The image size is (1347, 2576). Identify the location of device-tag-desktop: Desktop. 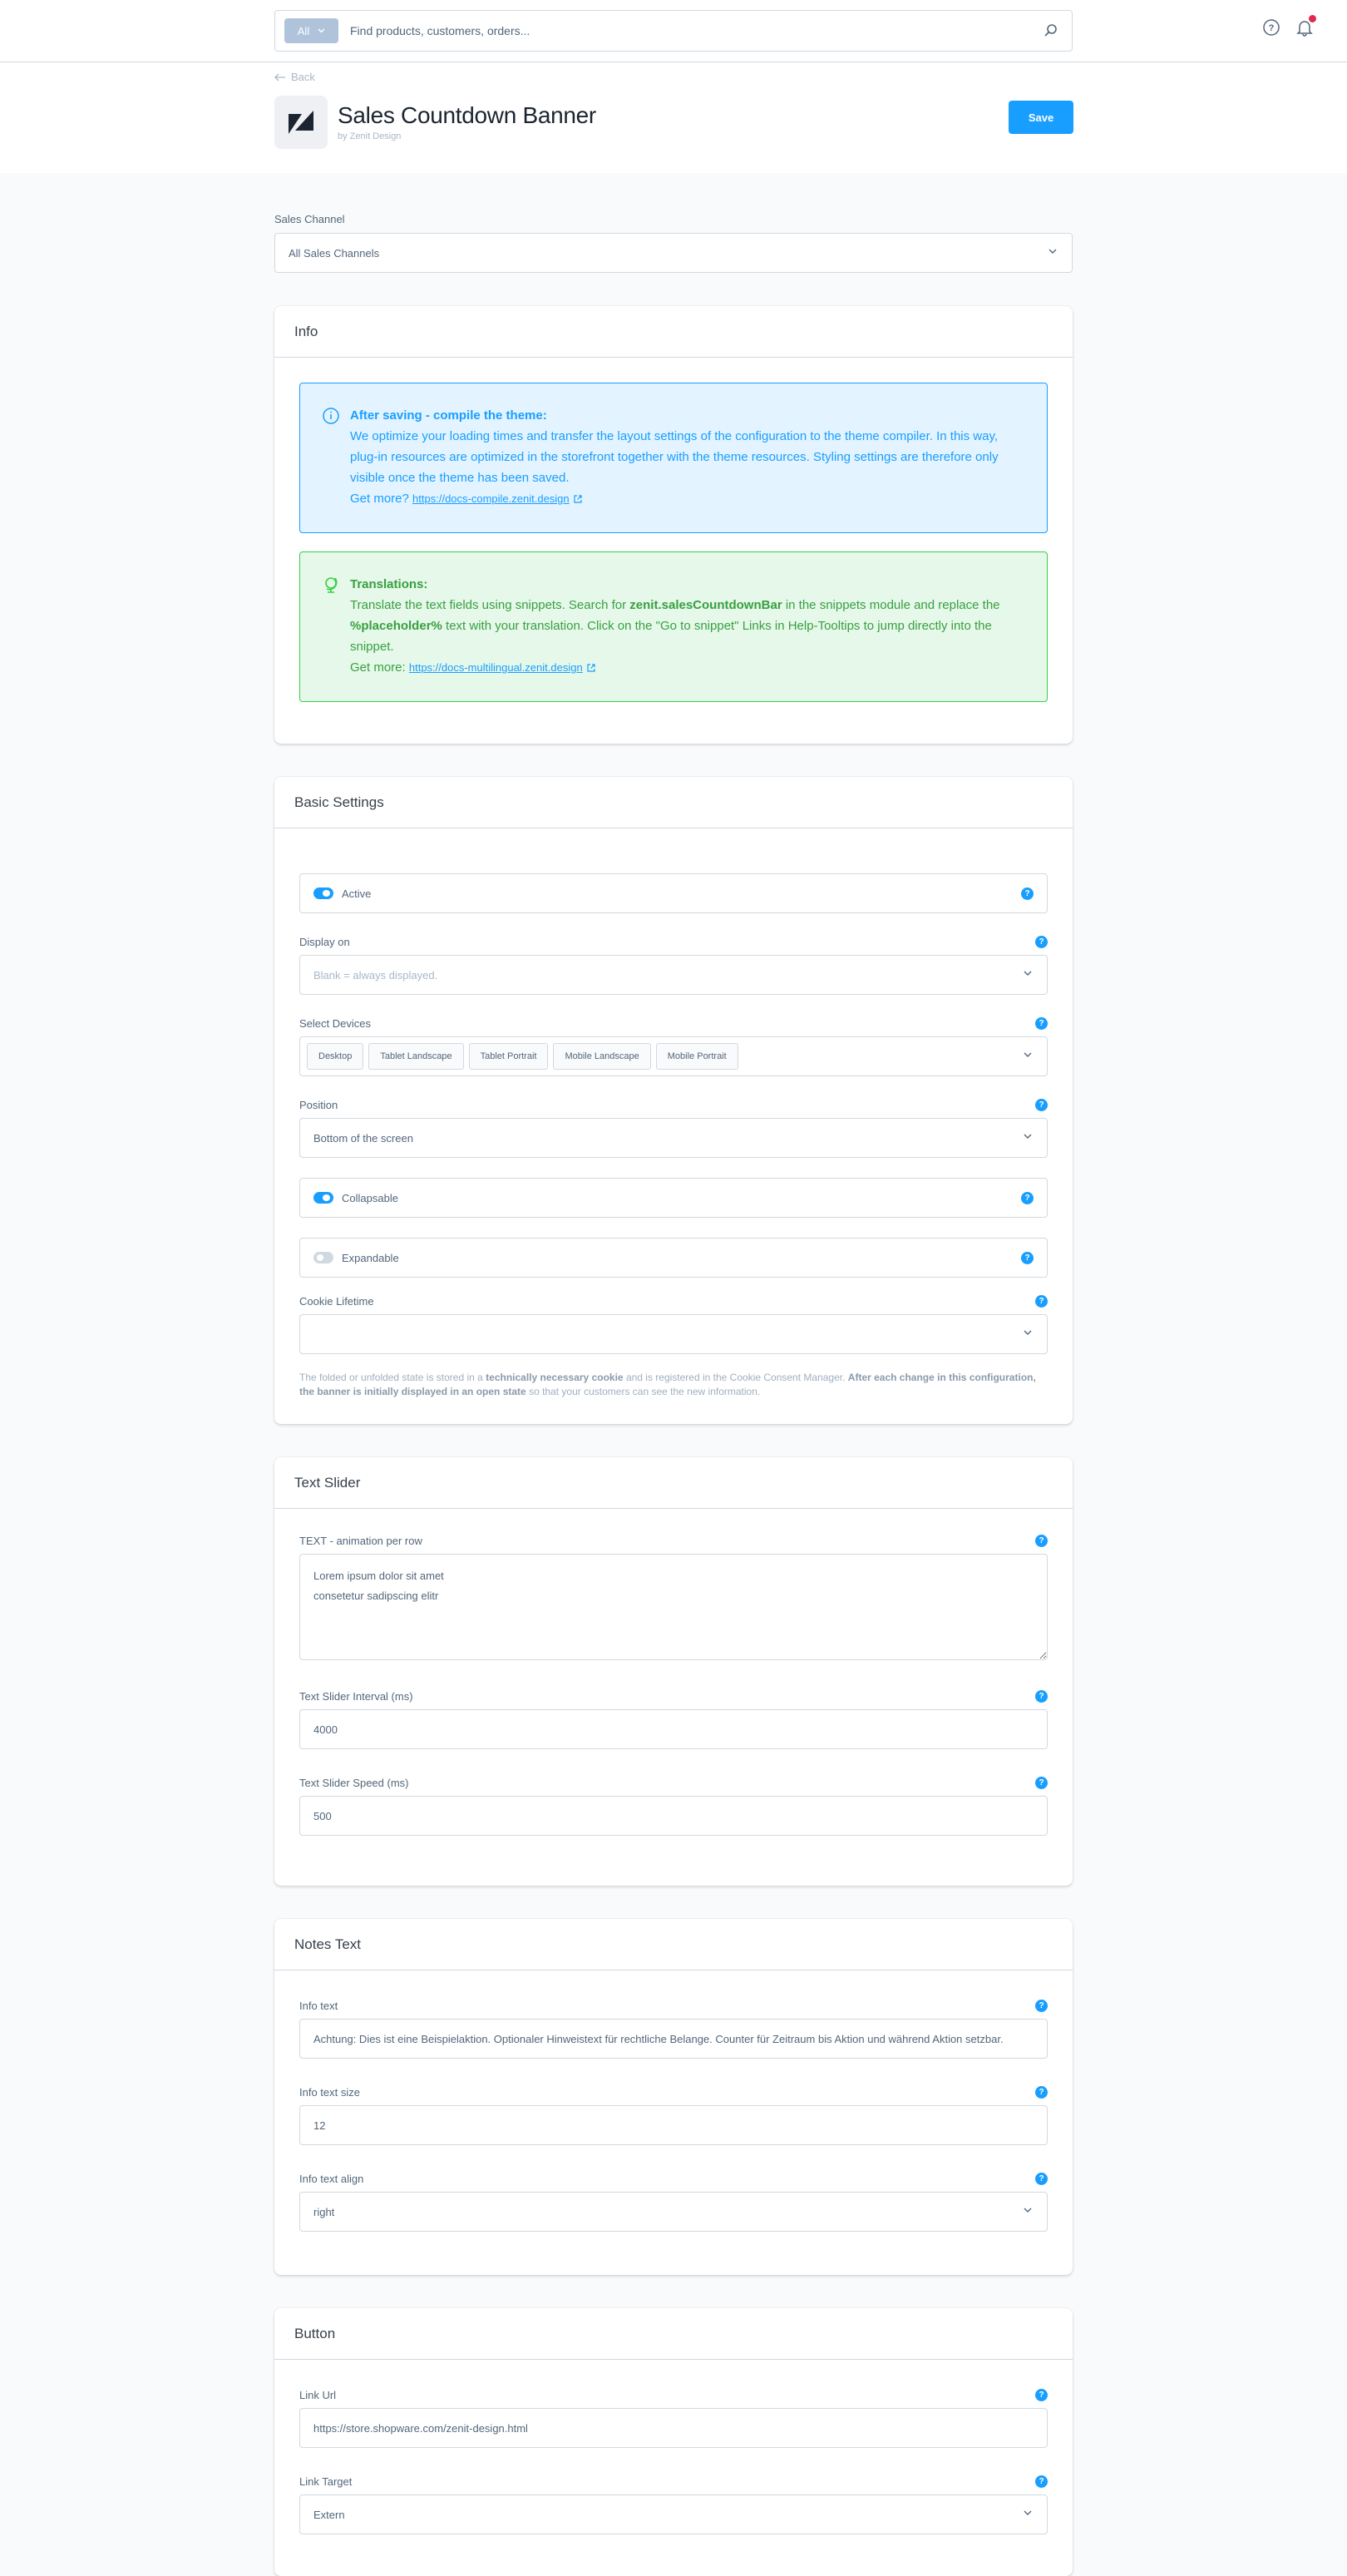
(335, 1056).